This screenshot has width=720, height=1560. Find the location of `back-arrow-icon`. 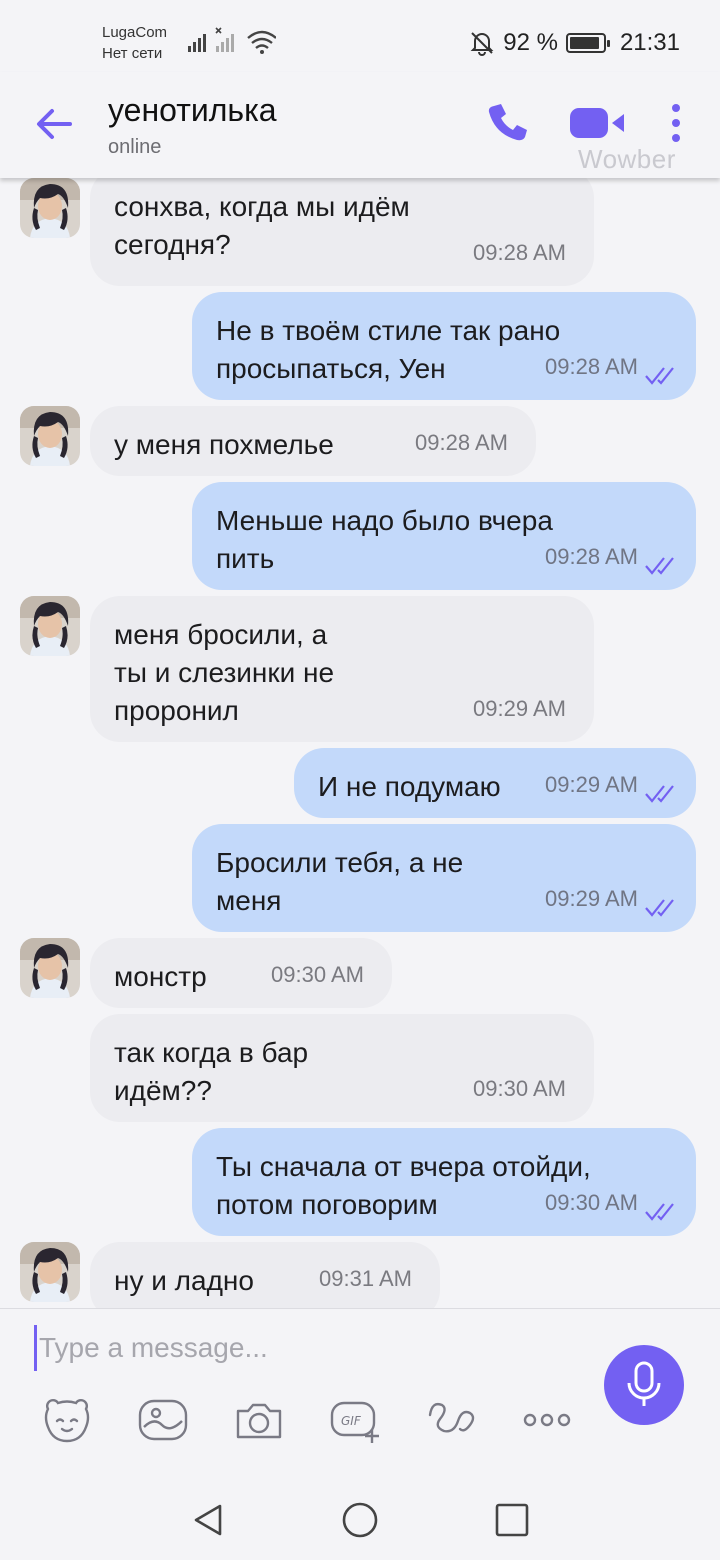

back-arrow-icon is located at coordinates (54, 124).